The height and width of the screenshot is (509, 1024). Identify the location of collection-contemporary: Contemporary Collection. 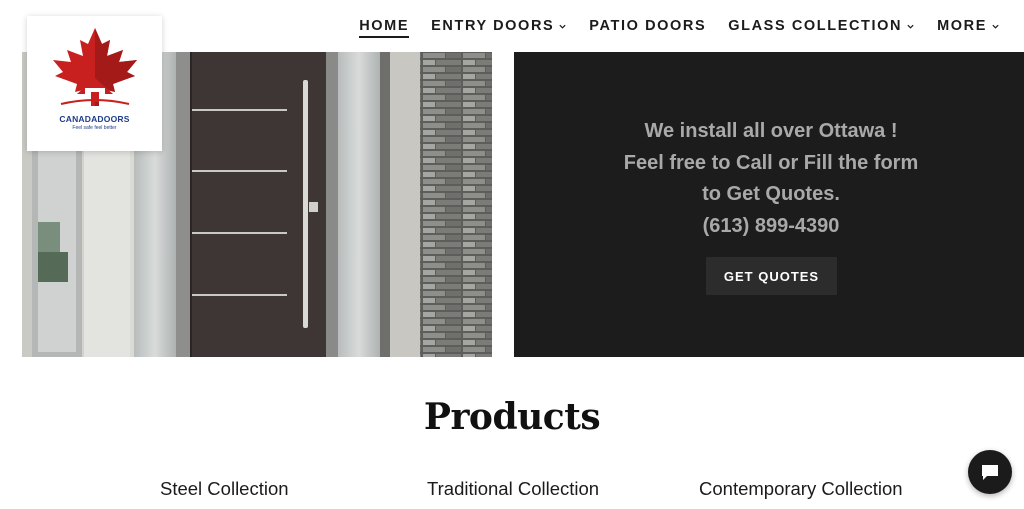
(801, 489).